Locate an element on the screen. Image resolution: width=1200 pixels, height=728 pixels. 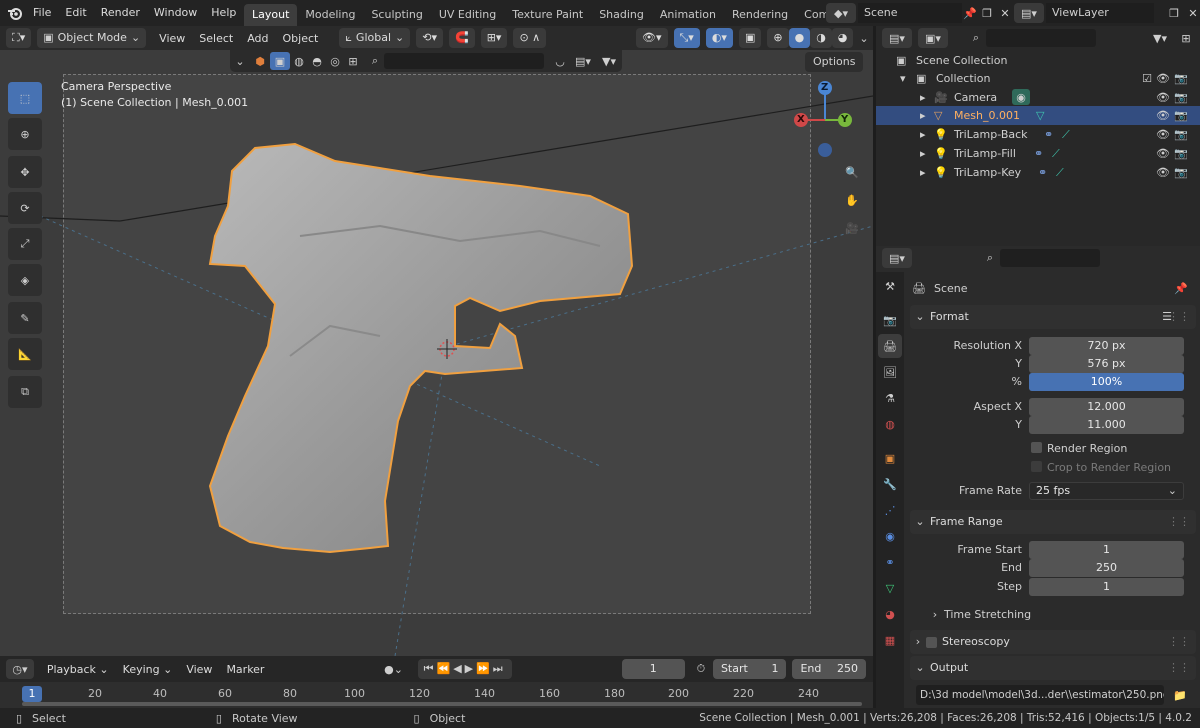
timeline-scrollbar is located at coordinates (442, 704).